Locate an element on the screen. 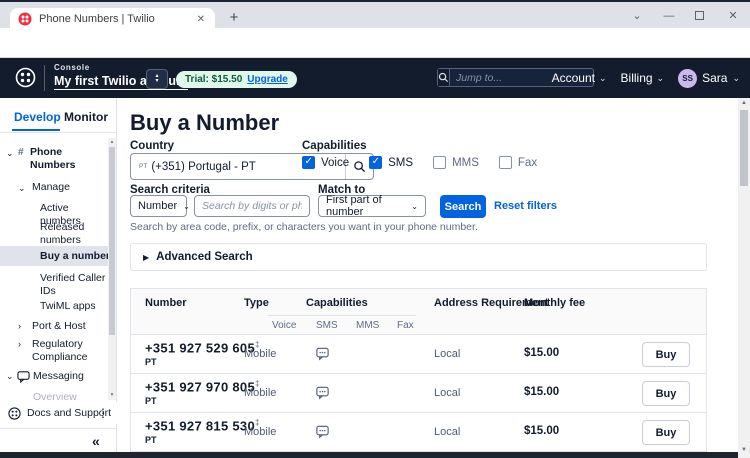  page-scroll-down-icon: ▼ is located at coordinates (744, 450).